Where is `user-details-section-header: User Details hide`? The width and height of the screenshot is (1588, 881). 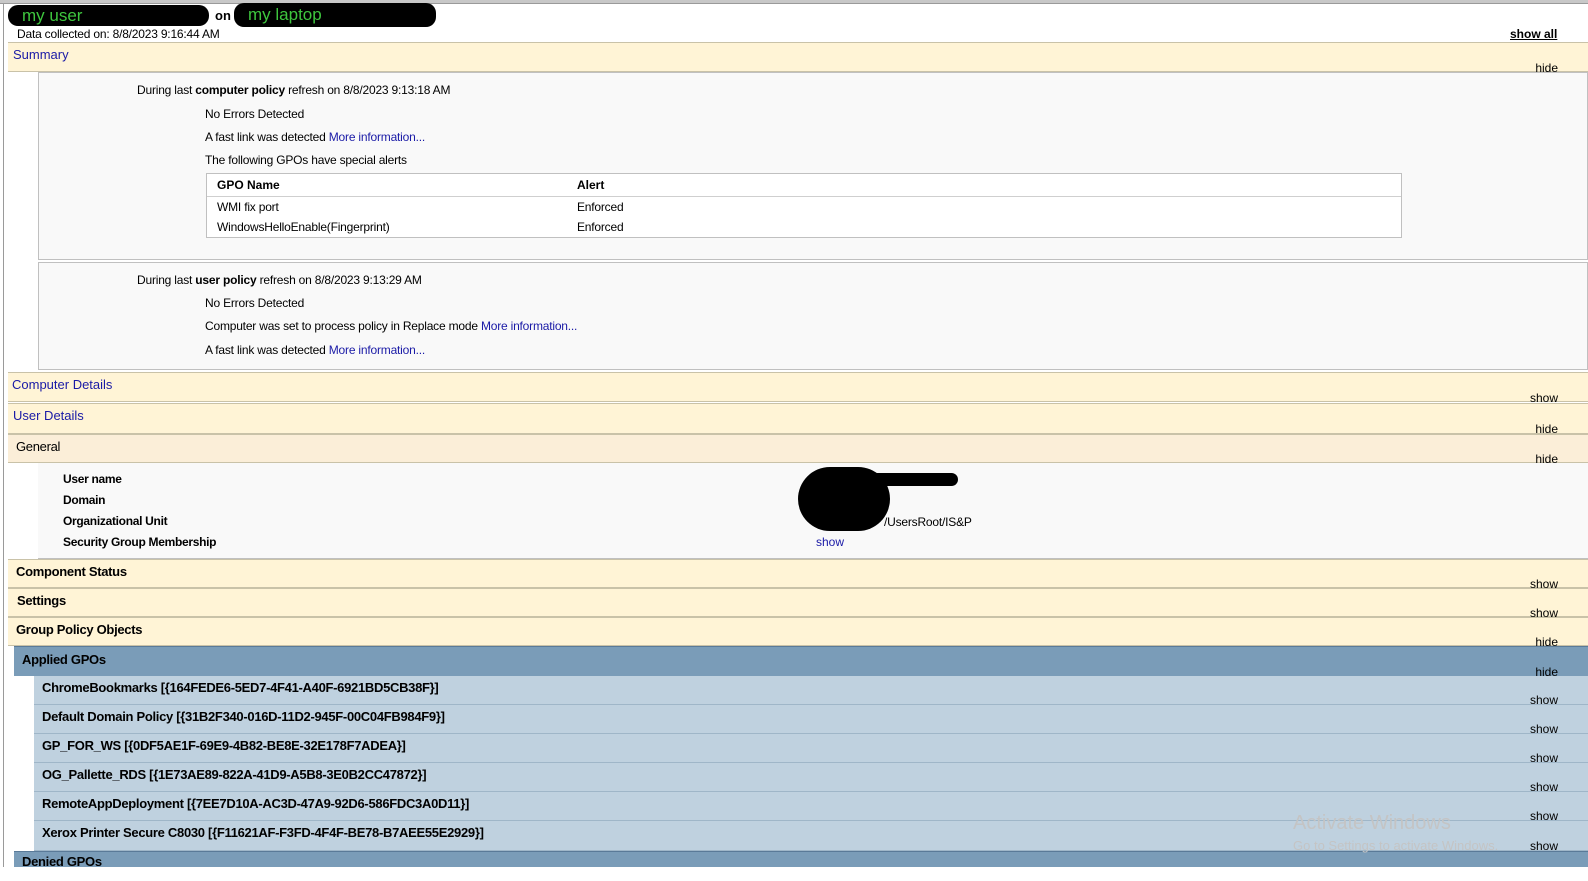 user-details-section-header: User Details hide is located at coordinates (798, 419).